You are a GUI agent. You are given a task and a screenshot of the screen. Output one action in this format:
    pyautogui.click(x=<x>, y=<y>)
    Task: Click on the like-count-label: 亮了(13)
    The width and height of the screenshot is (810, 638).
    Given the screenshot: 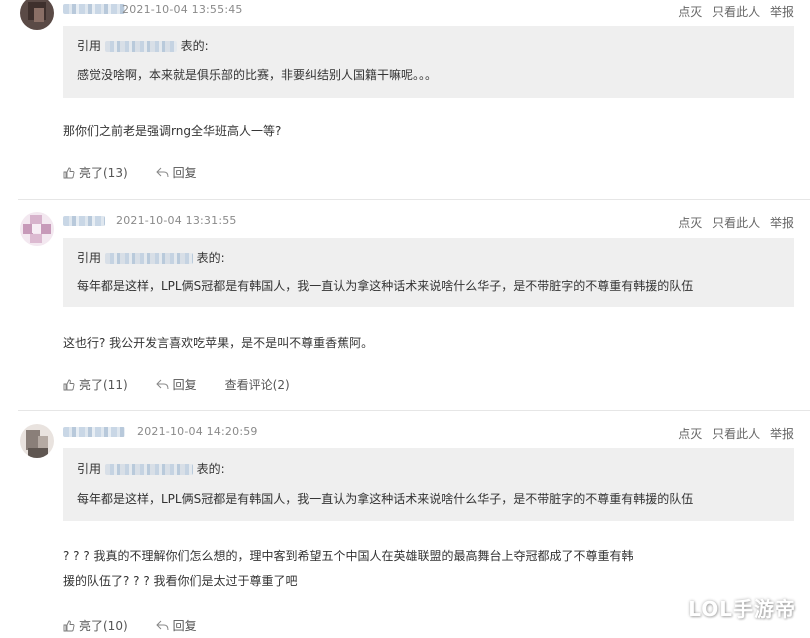 What is the action you would take?
    pyautogui.click(x=103, y=173)
    